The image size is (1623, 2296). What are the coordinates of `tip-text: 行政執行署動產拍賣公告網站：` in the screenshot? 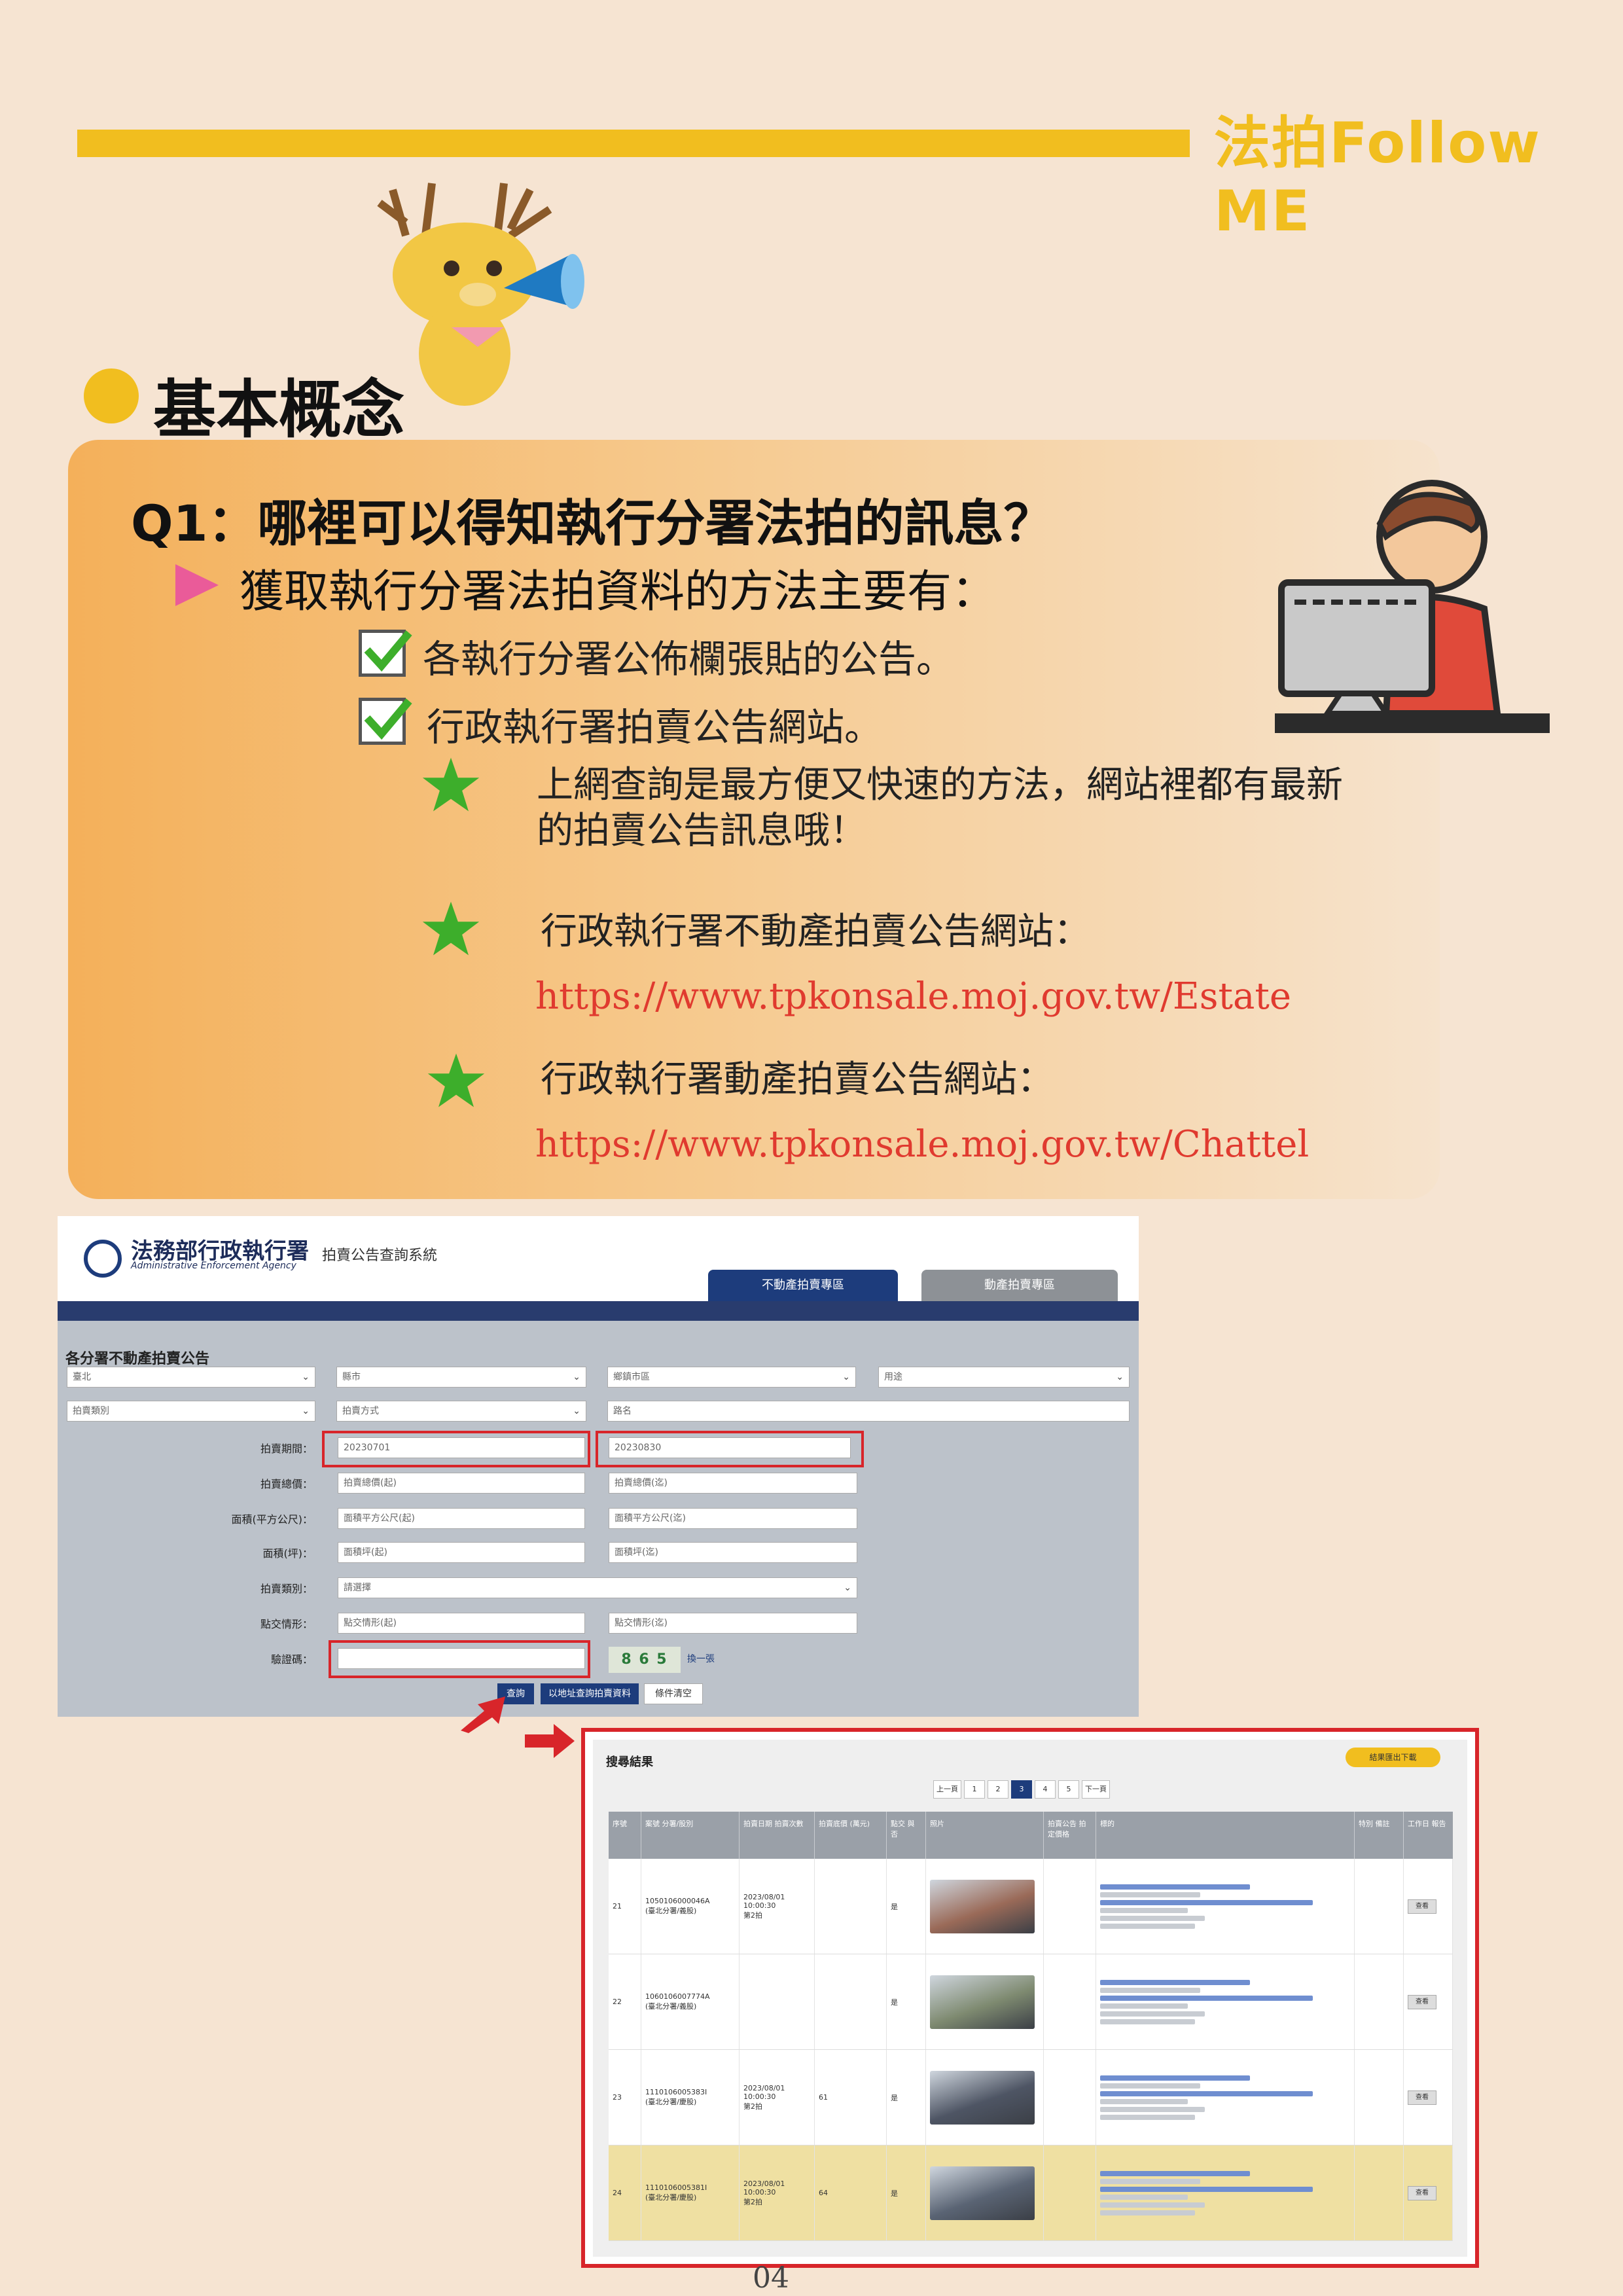 It's located at (798, 1079).